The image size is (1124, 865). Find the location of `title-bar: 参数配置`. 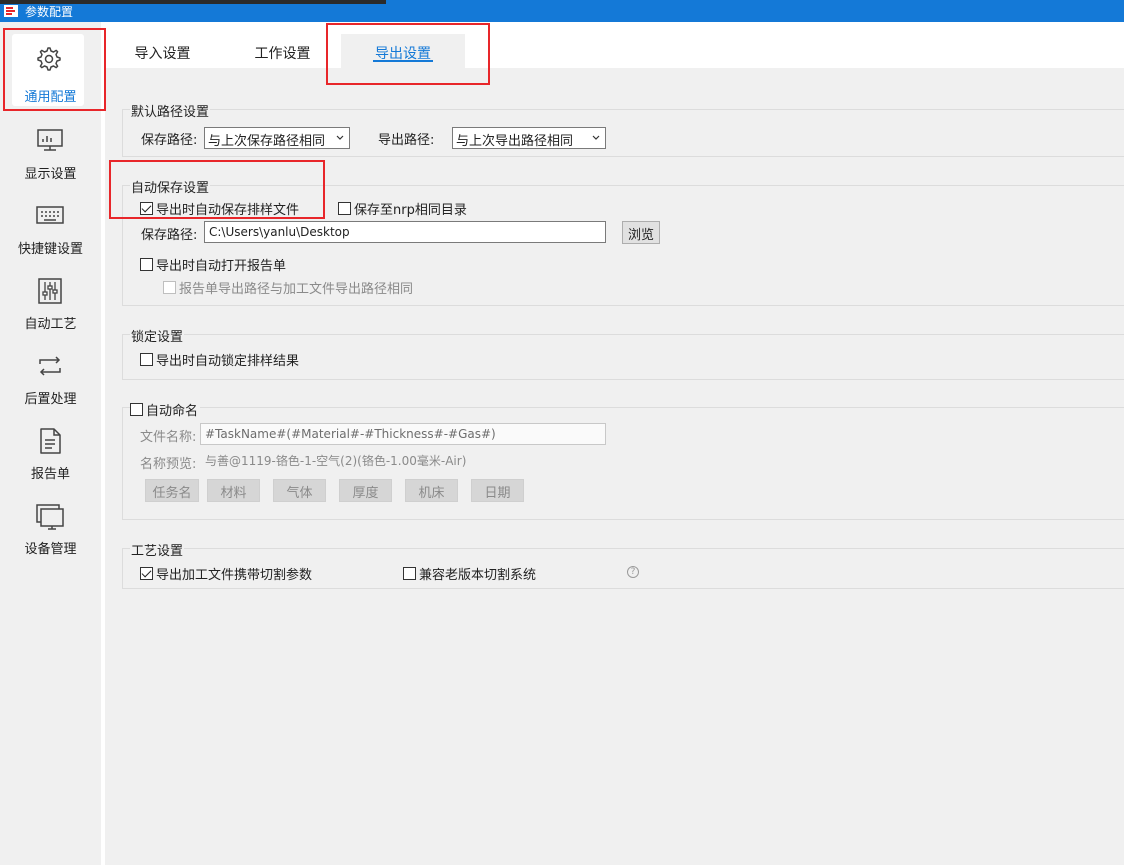

title-bar: 参数配置 is located at coordinates (562, 11).